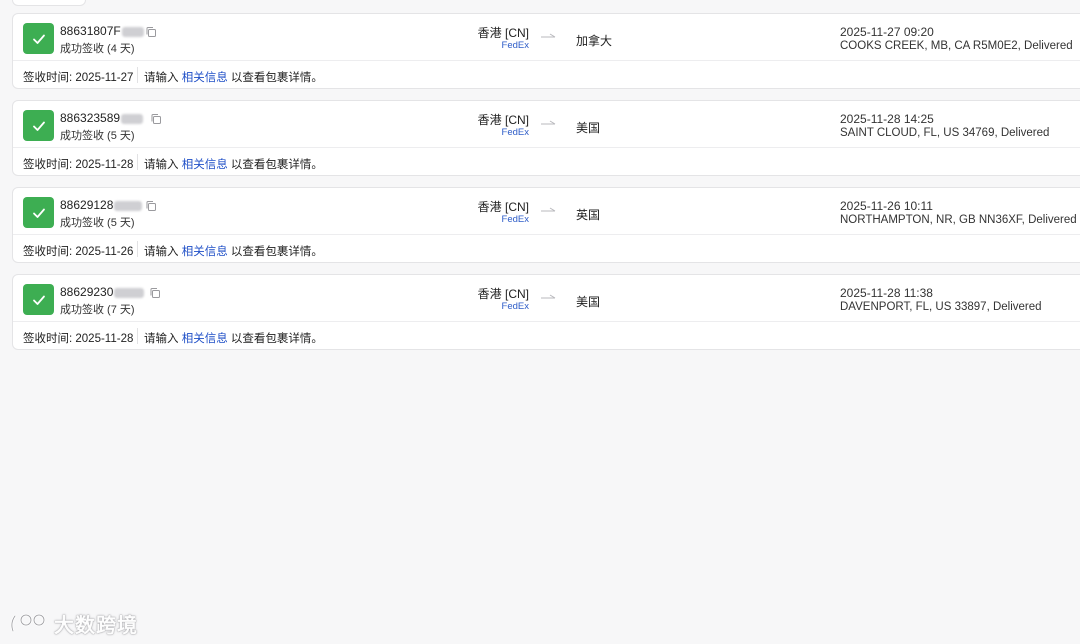 This screenshot has height=644, width=1080. What do you see at coordinates (887, 119) in the screenshot?
I see `latest-event-time: 2025-11-28 14:25` at bounding box center [887, 119].